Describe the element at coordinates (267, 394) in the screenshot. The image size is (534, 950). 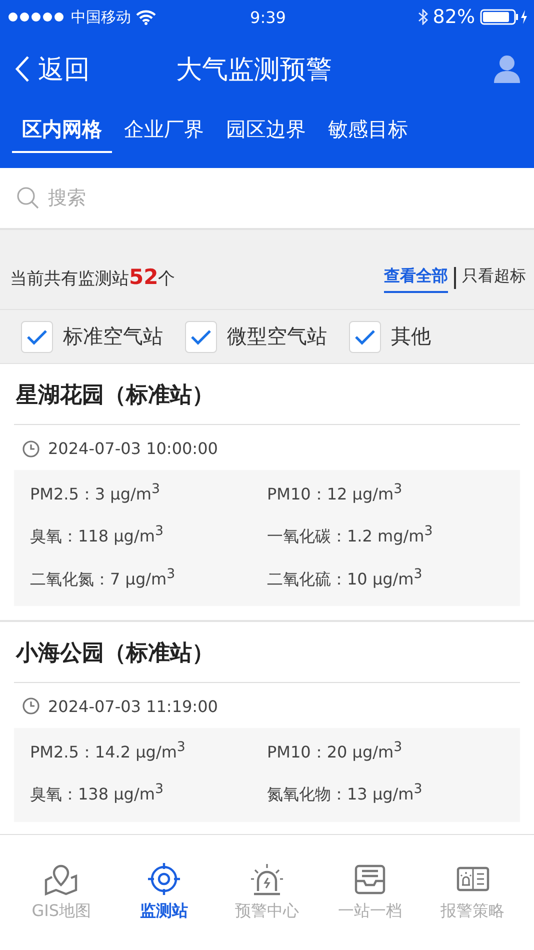
I see `station-name: 星湖花园（标准站）` at that location.